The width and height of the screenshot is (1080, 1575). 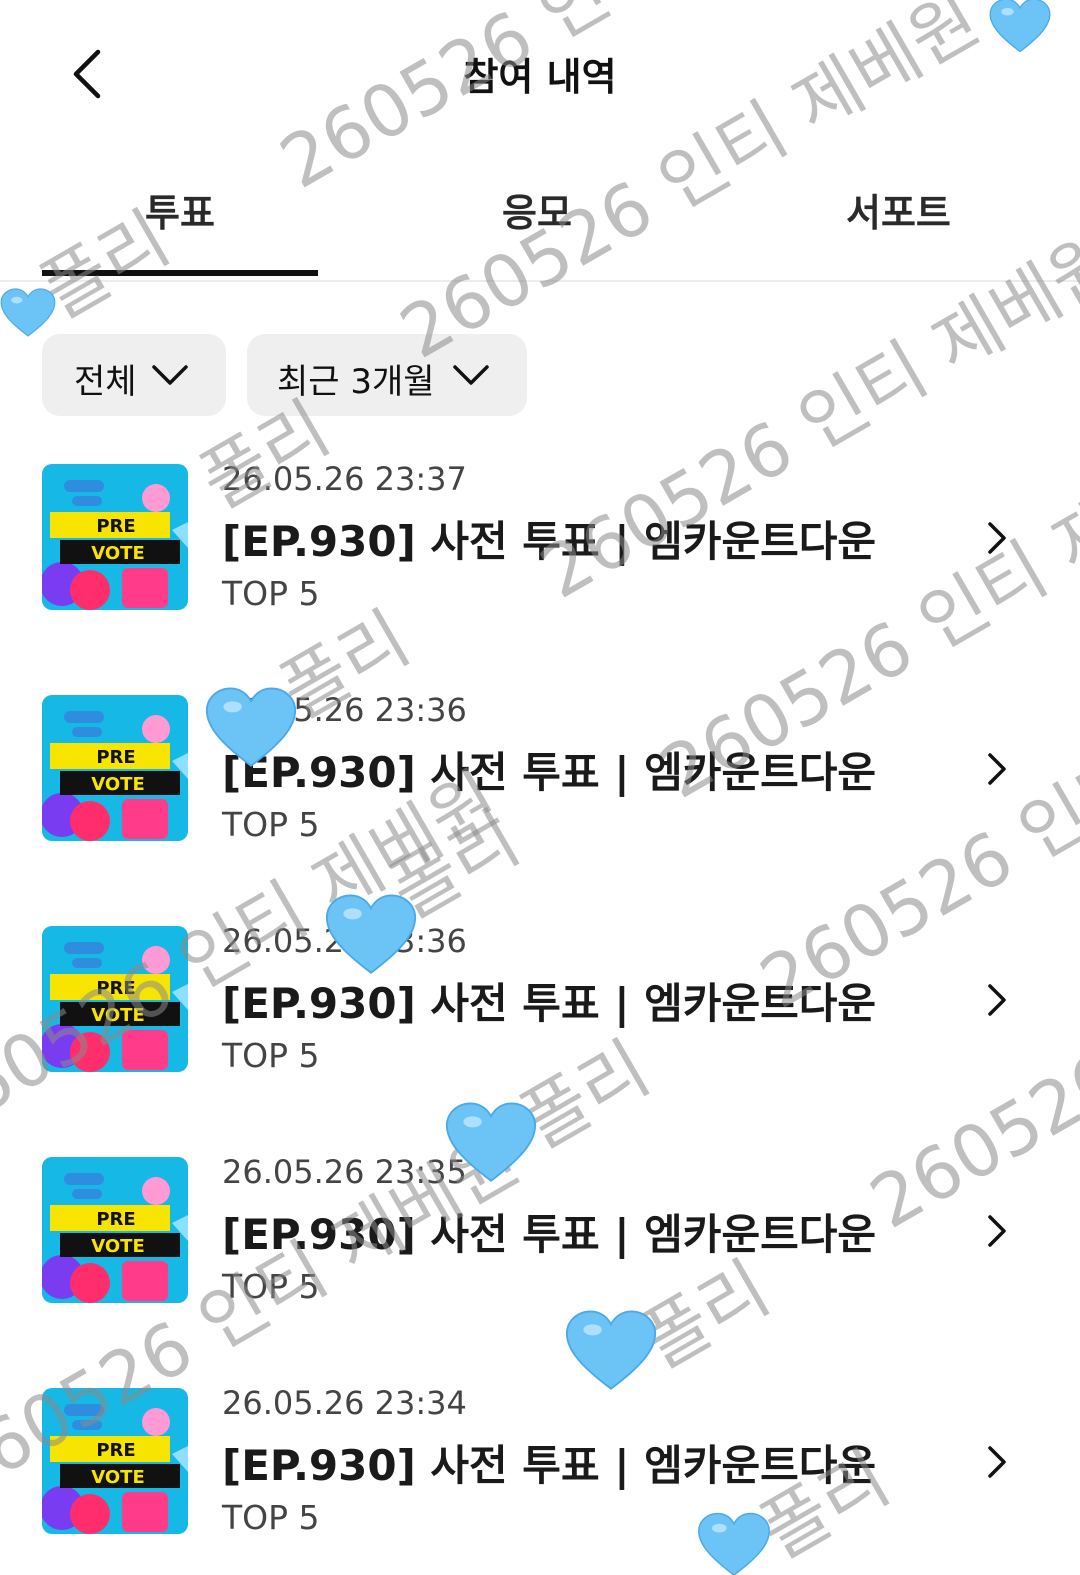 What do you see at coordinates (344, 479) in the screenshot?
I see `item-date: 26.05.26 23:37` at bounding box center [344, 479].